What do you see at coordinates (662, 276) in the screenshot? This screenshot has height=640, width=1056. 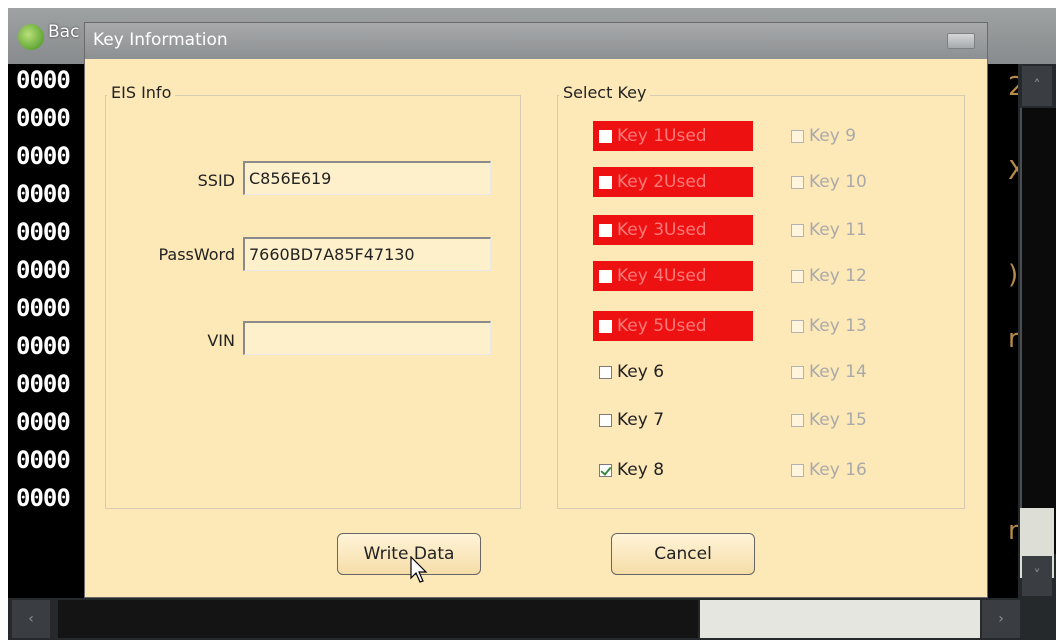 I see `key-label: Key 4Used` at bounding box center [662, 276].